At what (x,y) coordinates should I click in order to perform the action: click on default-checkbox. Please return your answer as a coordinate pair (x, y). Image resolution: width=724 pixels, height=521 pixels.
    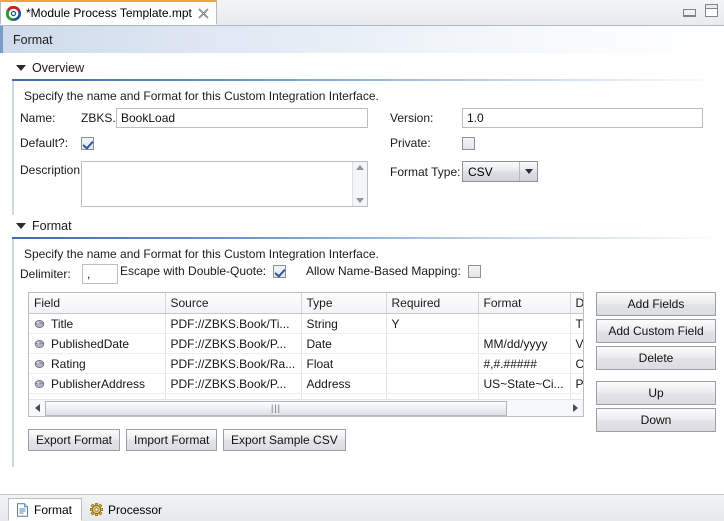
    Looking at the image, I should click on (87, 143).